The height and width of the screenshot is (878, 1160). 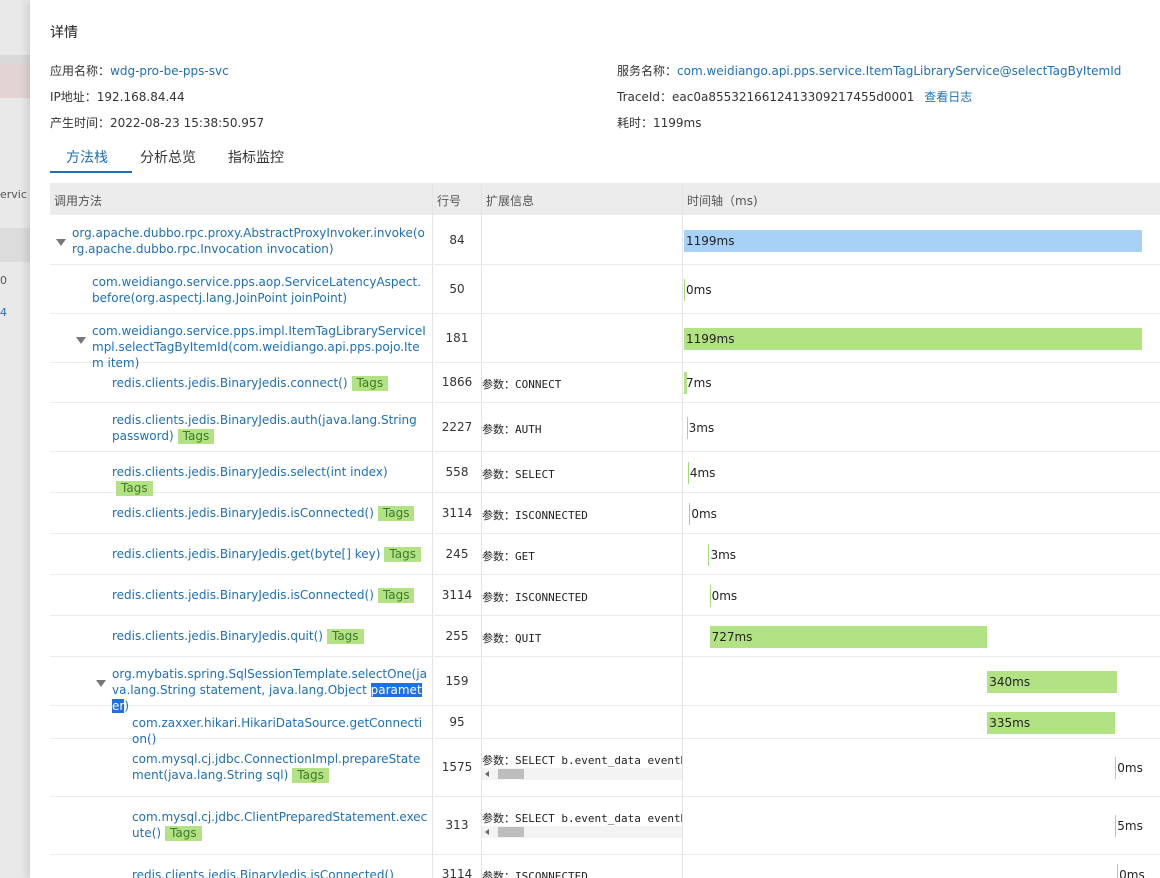 I want to click on time-label: 产生时间：, so click(x=80, y=123).